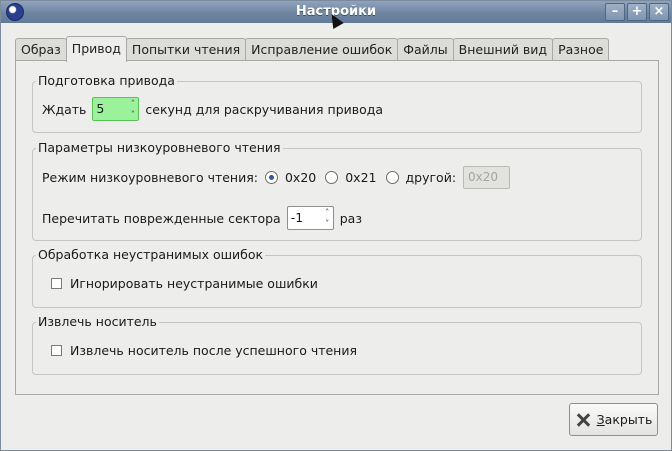  What do you see at coordinates (271, 177) in the screenshot?
I see `radio-0x20` at bounding box center [271, 177].